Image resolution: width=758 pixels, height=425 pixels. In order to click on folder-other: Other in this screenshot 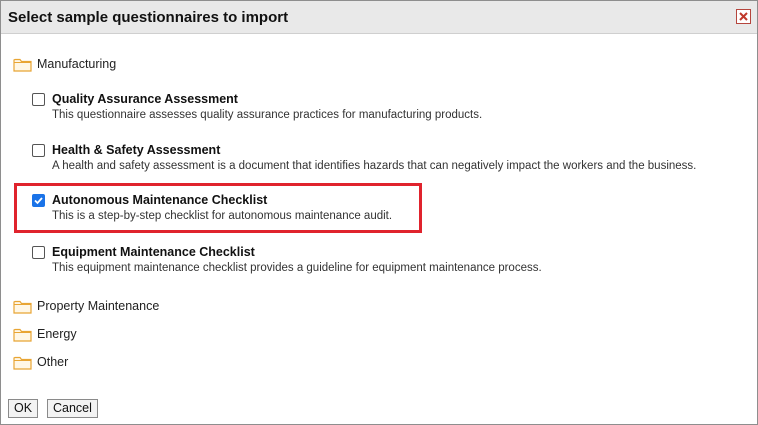, I will do `click(40, 362)`.